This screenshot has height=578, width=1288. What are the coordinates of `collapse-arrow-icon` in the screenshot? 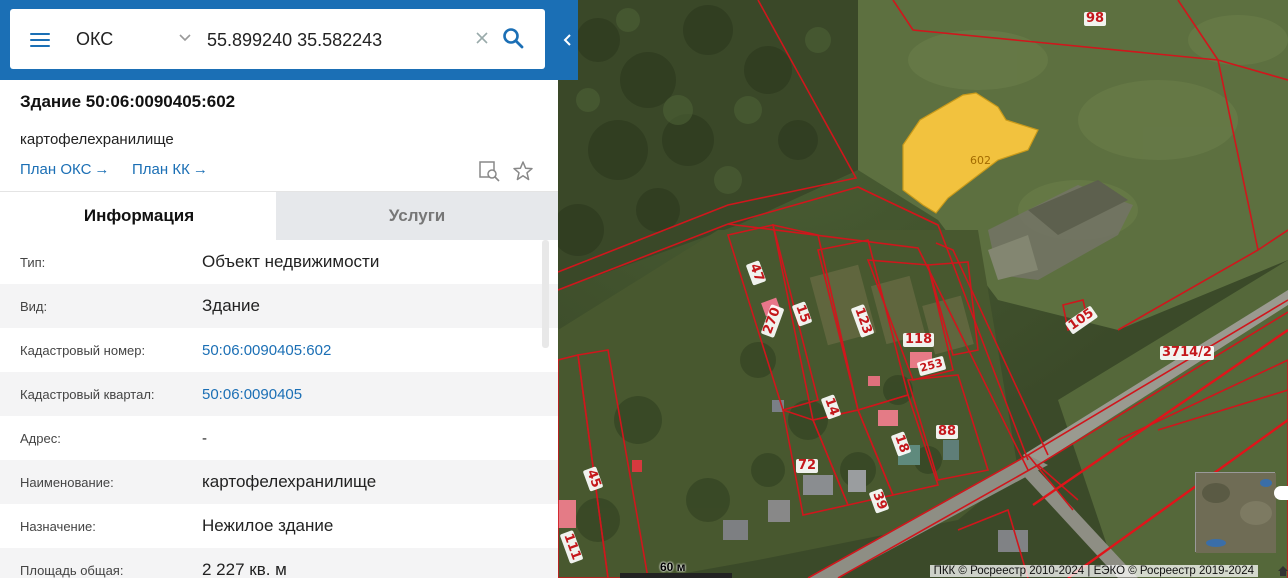 It's located at (567, 40).